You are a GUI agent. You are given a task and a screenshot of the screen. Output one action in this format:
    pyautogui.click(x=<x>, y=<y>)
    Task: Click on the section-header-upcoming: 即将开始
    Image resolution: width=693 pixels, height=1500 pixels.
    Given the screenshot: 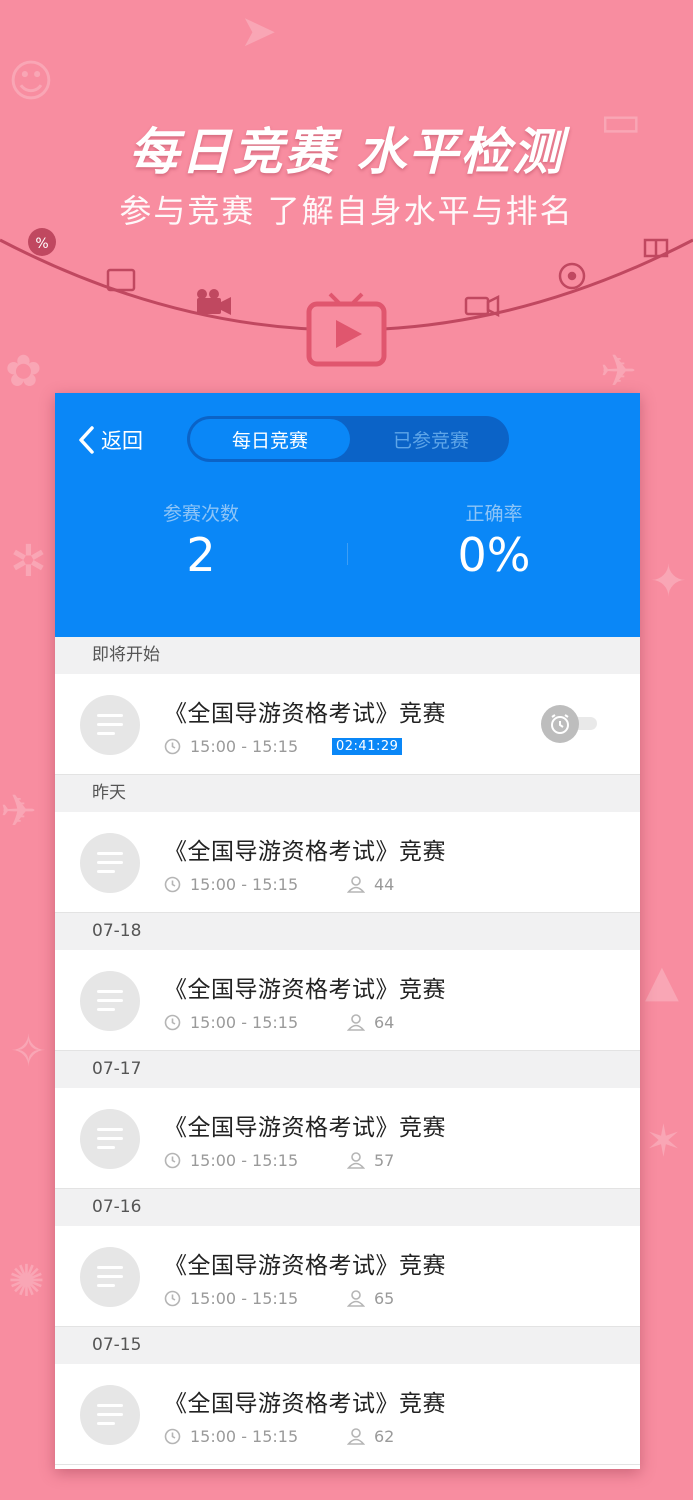 What is the action you would take?
    pyautogui.click(x=347, y=655)
    